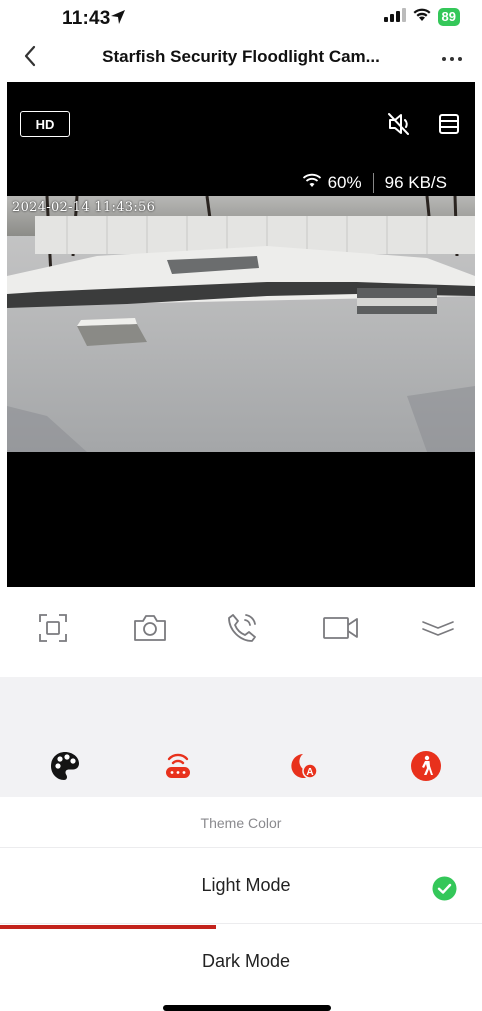 The image size is (482, 1011). I want to click on phone-call-icon, so click(242, 630).